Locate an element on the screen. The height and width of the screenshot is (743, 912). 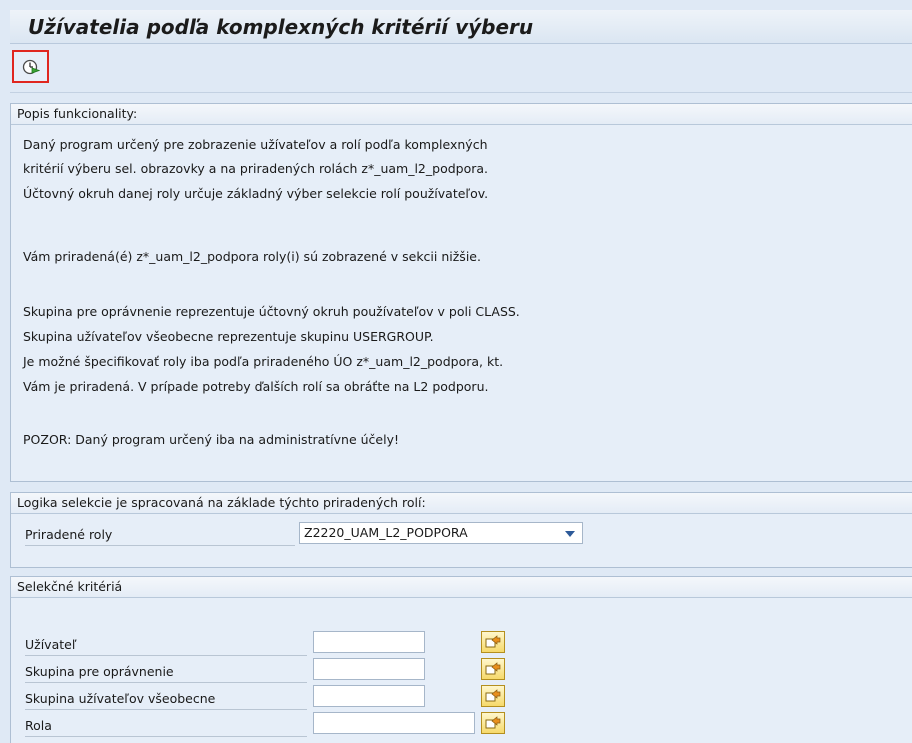
role-multiple-selection-button is located at coordinates (493, 723).